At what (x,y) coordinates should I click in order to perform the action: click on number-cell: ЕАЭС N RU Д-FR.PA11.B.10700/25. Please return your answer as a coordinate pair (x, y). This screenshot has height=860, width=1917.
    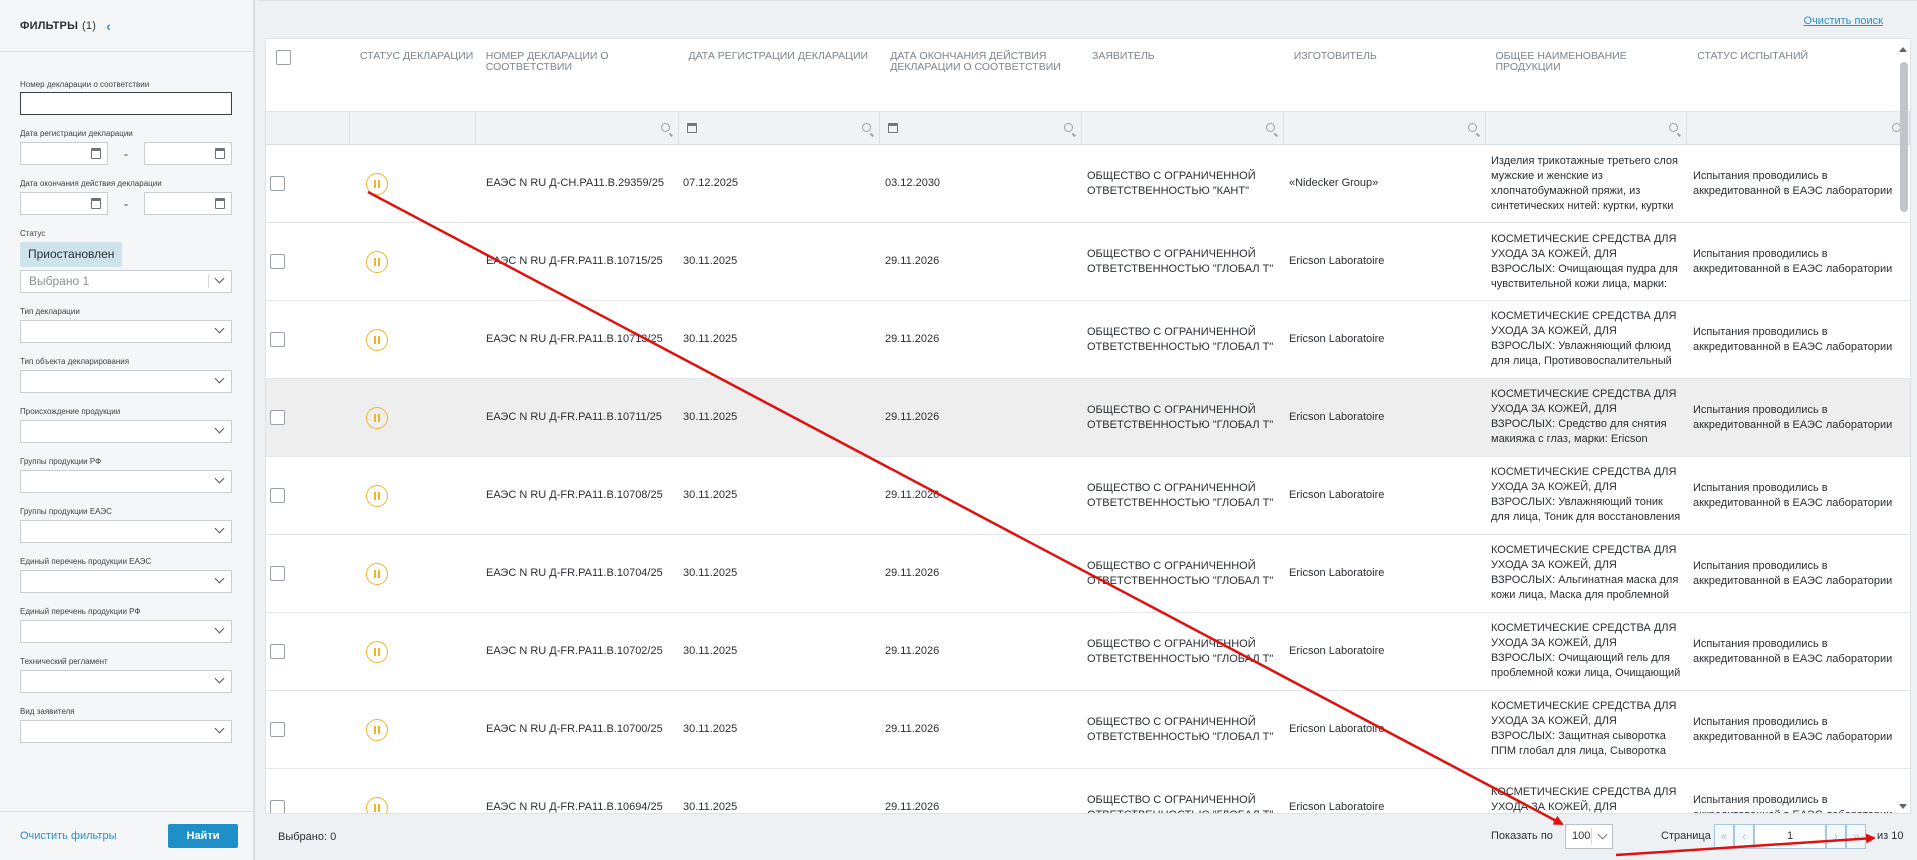
    Looking at the image, I should click on (574, 729).